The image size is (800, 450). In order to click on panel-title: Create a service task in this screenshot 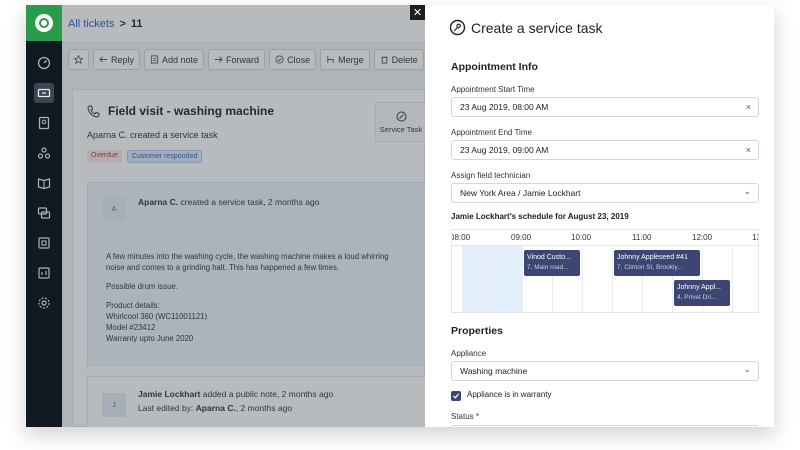, I will do `click(526, 27)`.